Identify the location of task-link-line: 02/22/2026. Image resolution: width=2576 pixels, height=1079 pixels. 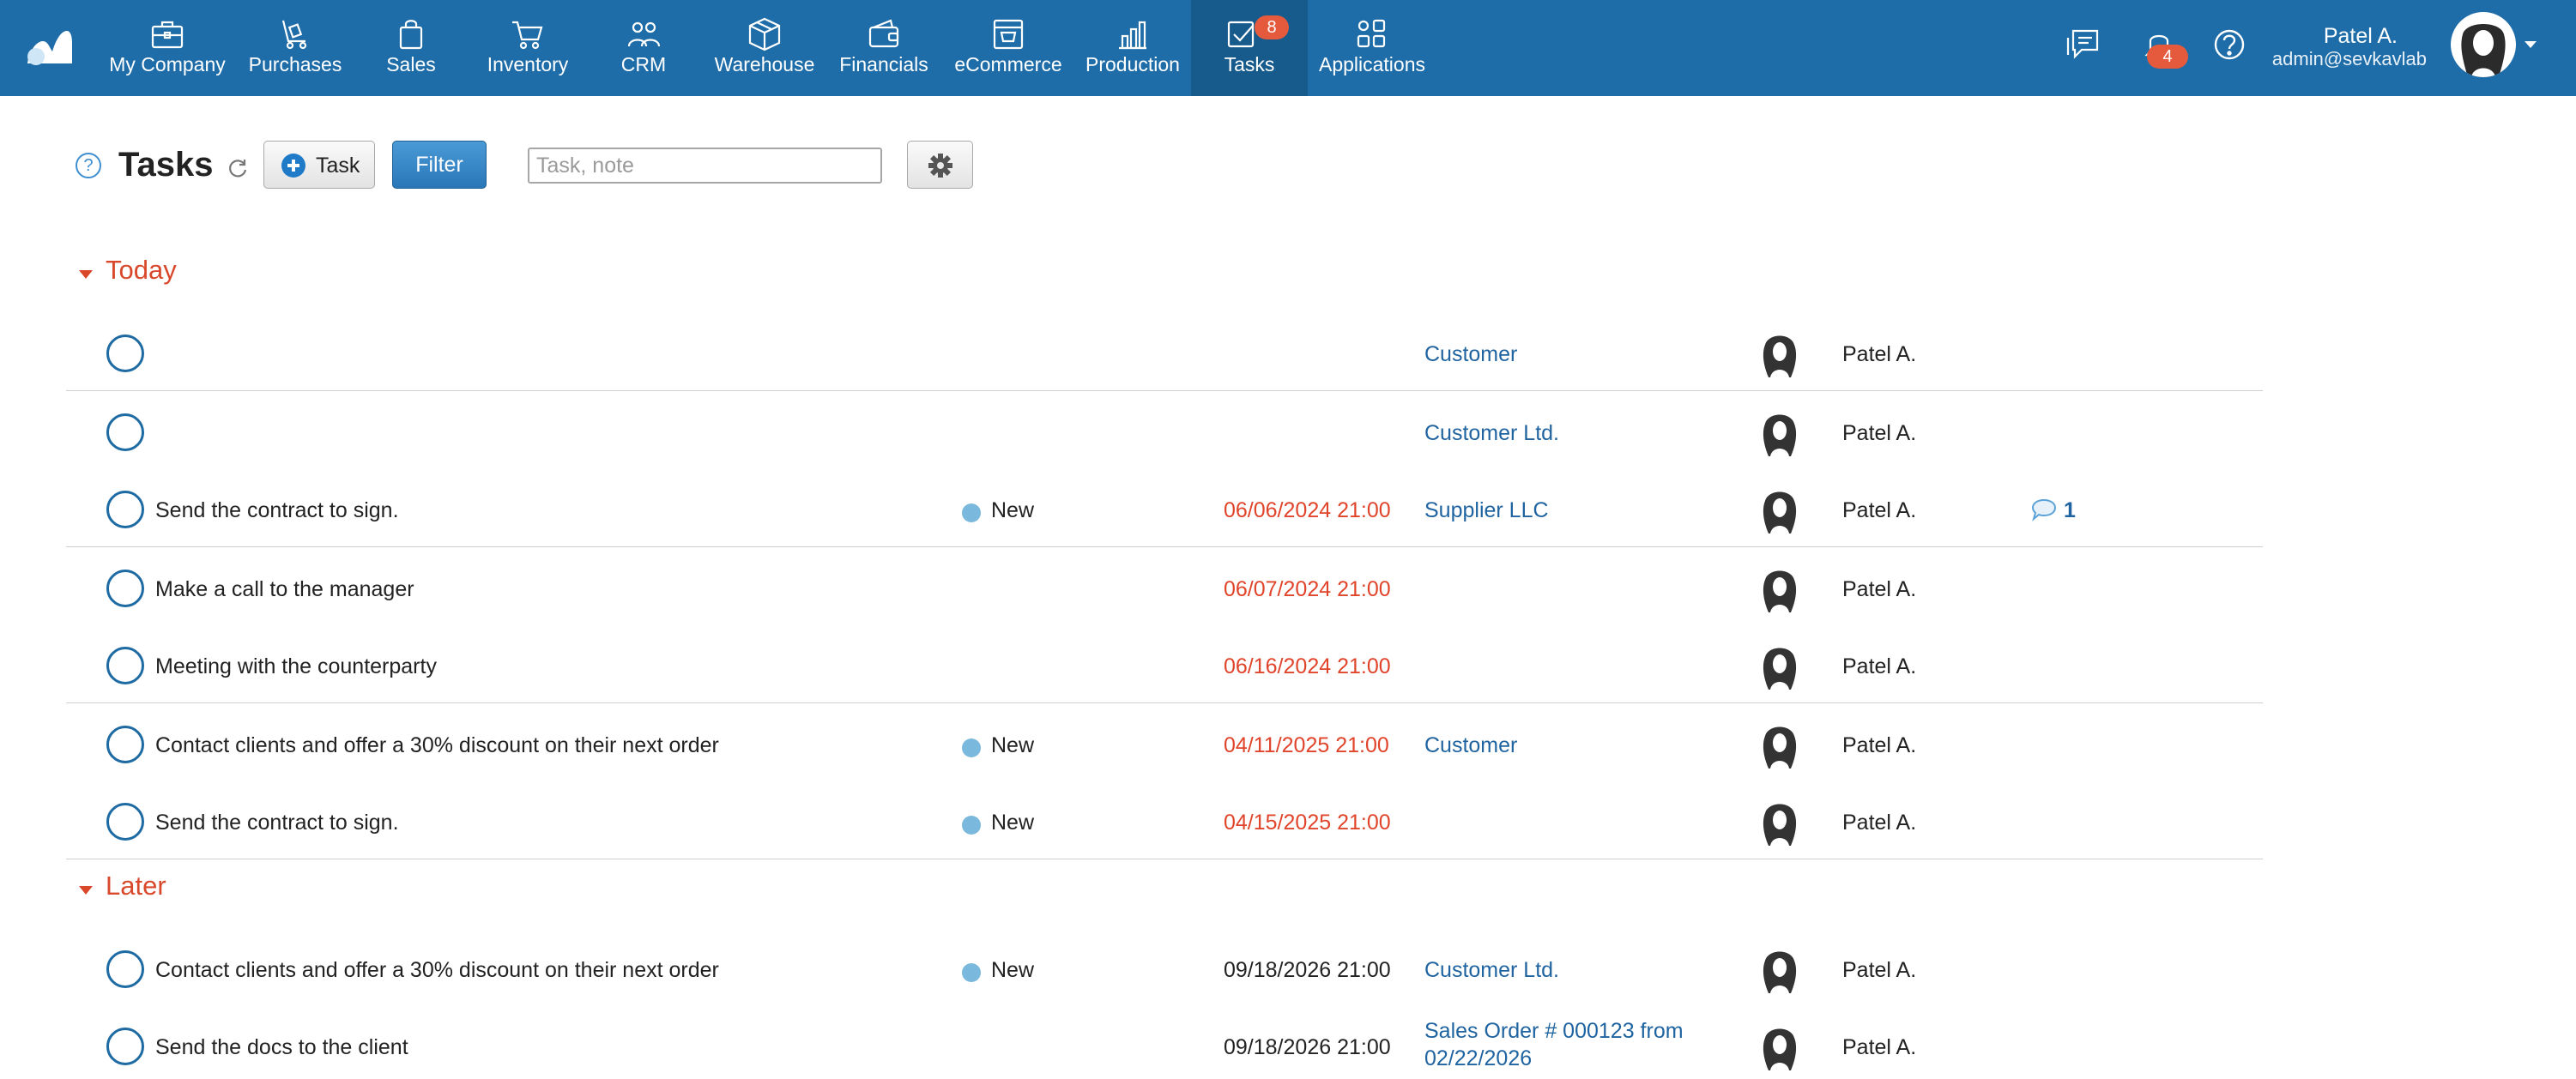
(1478, 1058).